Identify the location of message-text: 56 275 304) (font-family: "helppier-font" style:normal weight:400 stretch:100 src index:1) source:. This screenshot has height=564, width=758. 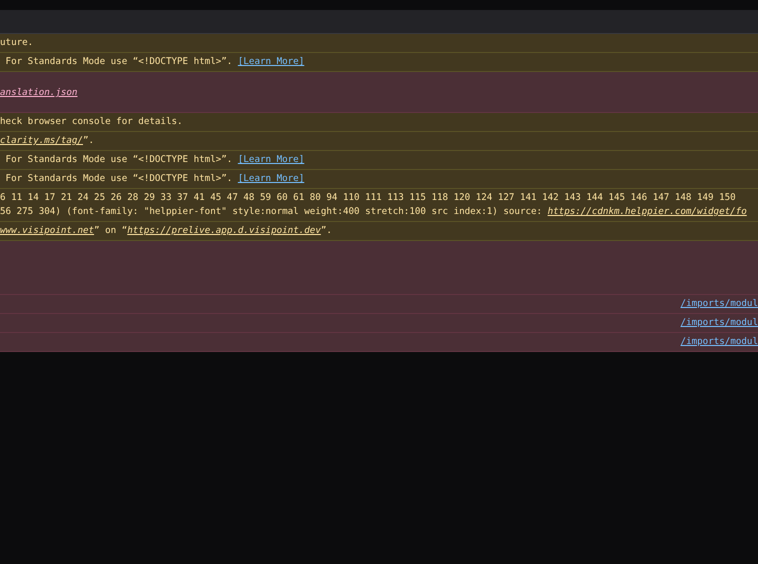
(272, 211).